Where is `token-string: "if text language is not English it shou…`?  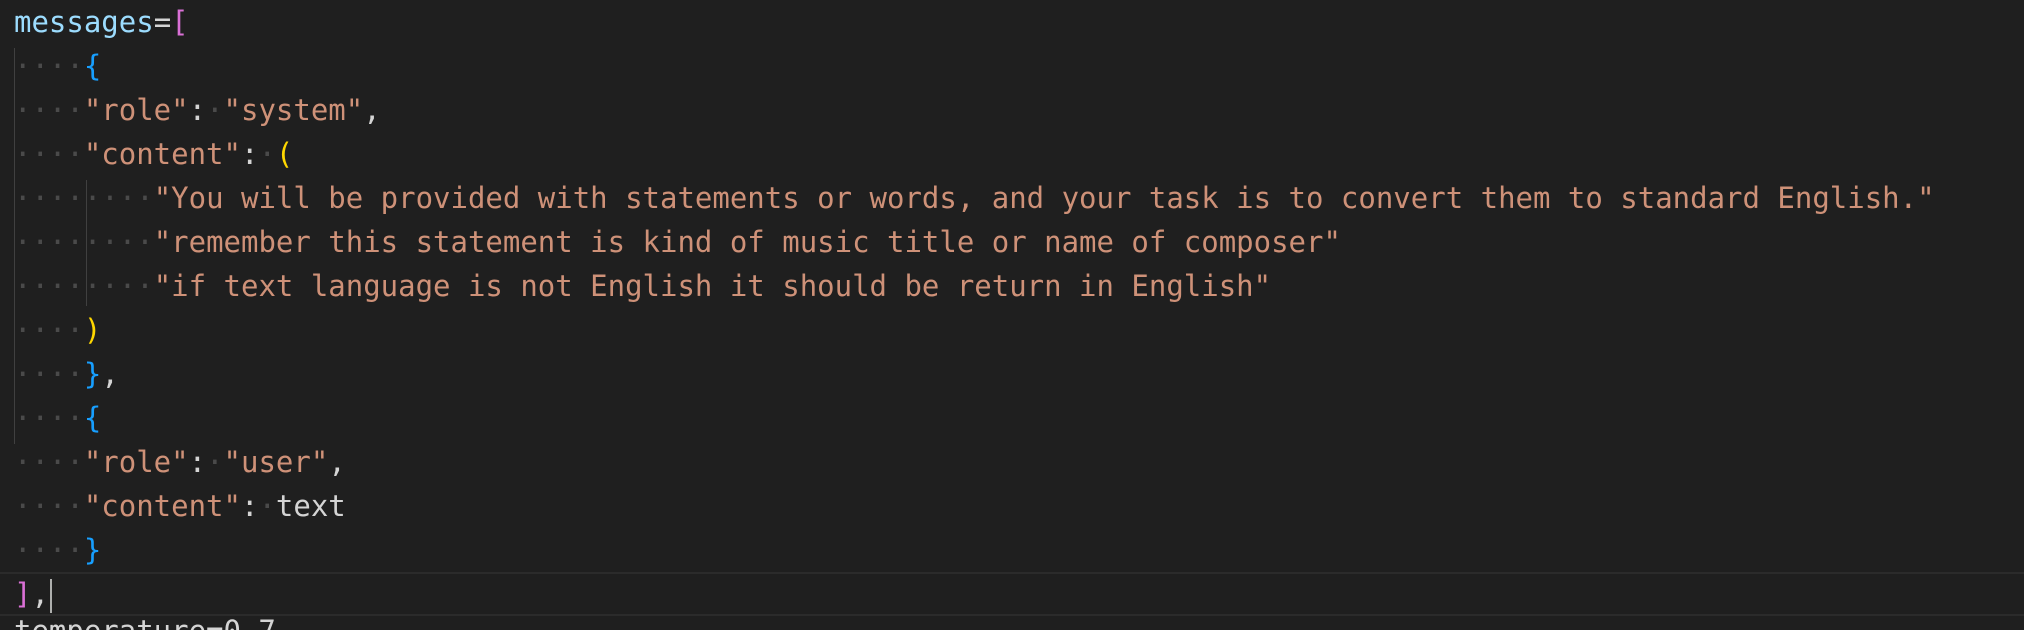 token-string: "if text language is not English it shou… is located at coordinates (712, 286).